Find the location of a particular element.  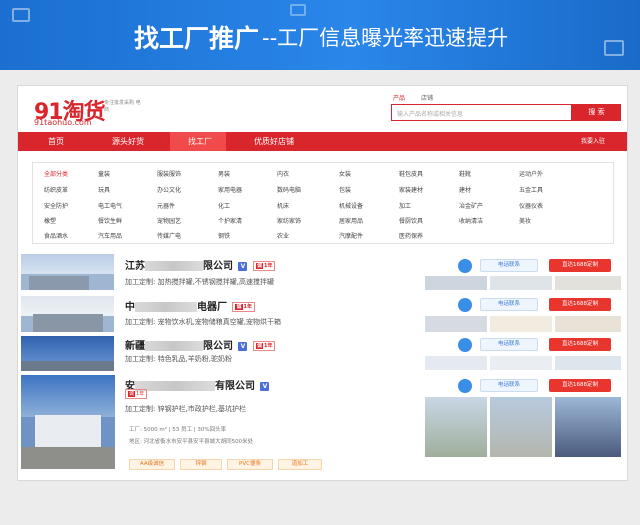

category-item: 鞋包皮具 is located at coordinates (411, 173).